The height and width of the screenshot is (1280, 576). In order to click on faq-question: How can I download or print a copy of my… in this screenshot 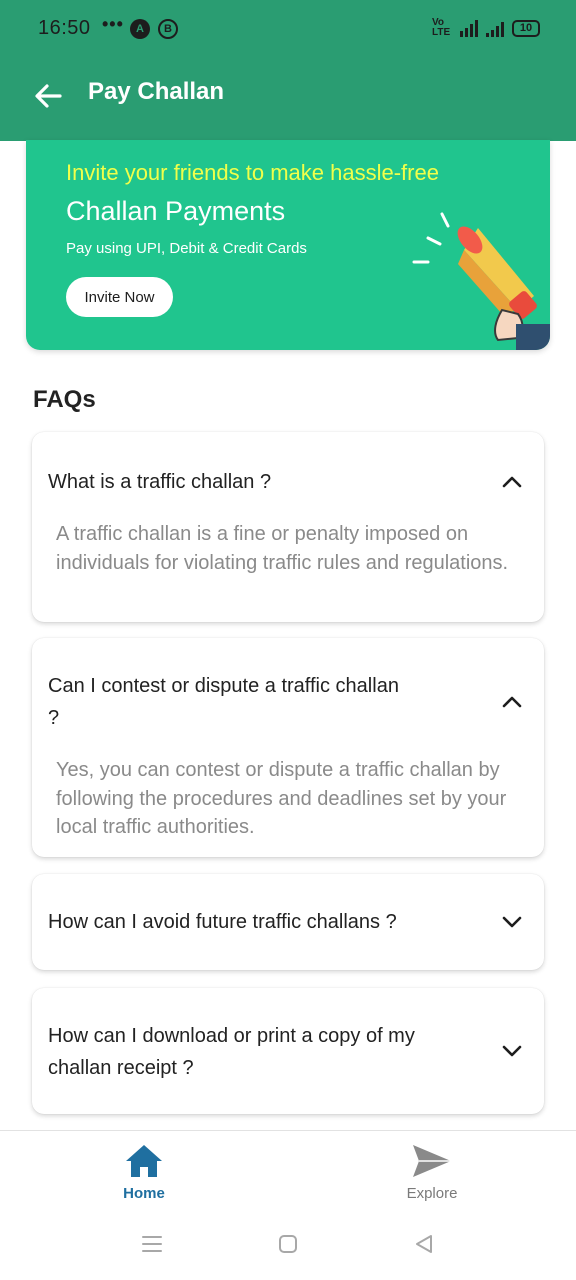, I will do `click(231, 1052)`.